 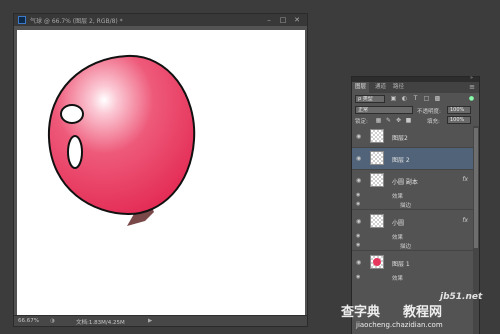 What do you see at coordinates (399, 325) in the screenshot?
I see `watermark-url: jiaocheng.chazidian.com` at bounding box center [399, 325].